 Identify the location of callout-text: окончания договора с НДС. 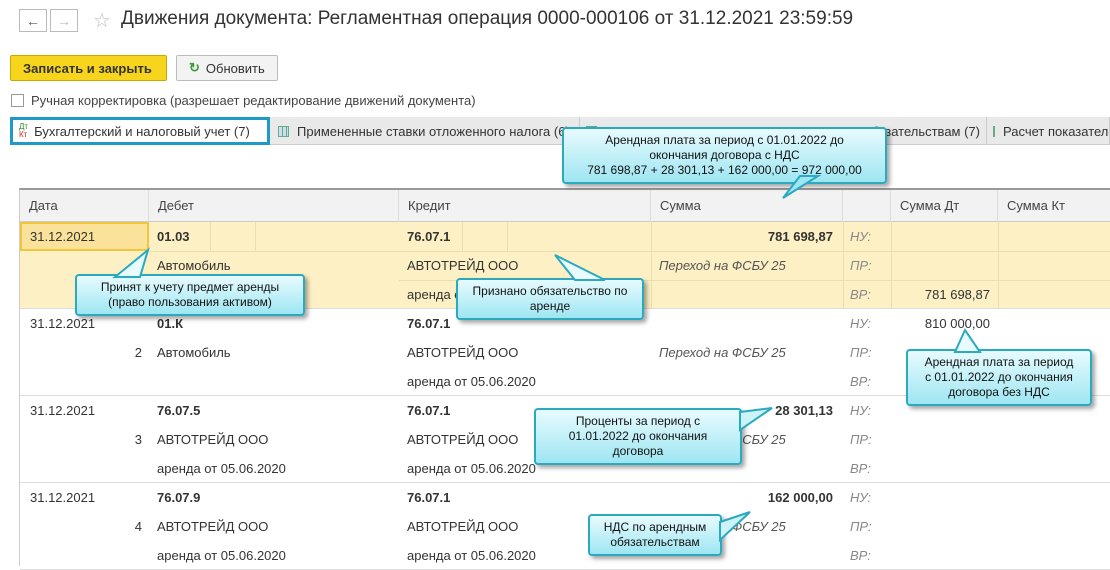
(724, 155).